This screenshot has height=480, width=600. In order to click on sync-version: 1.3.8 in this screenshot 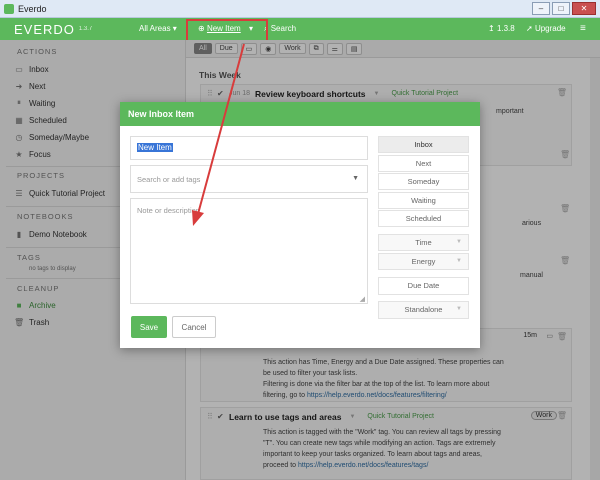, I will do `click(505, 28)`.